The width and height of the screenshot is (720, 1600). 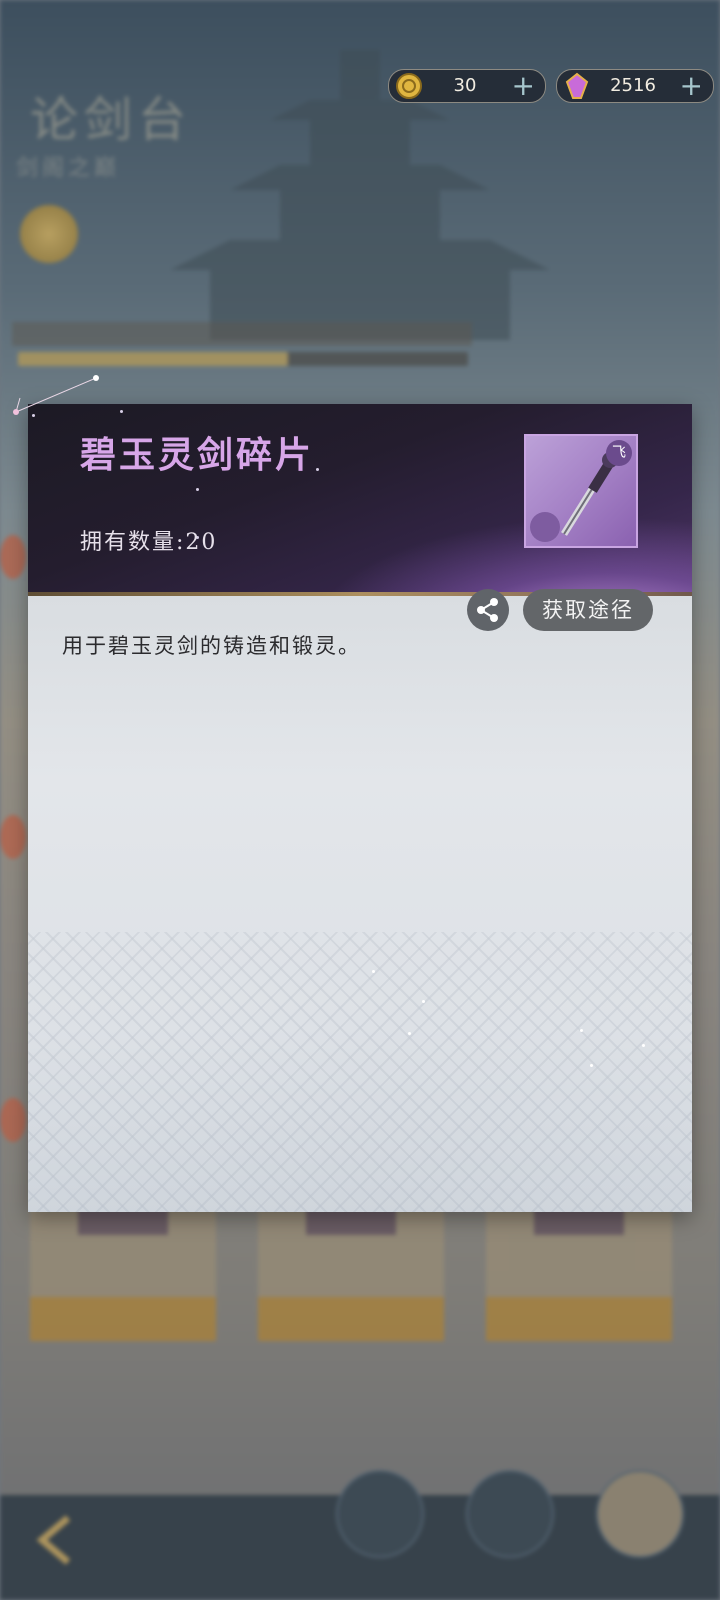 I want to click on fly-badge: 飞, so click(x=619, y=453).